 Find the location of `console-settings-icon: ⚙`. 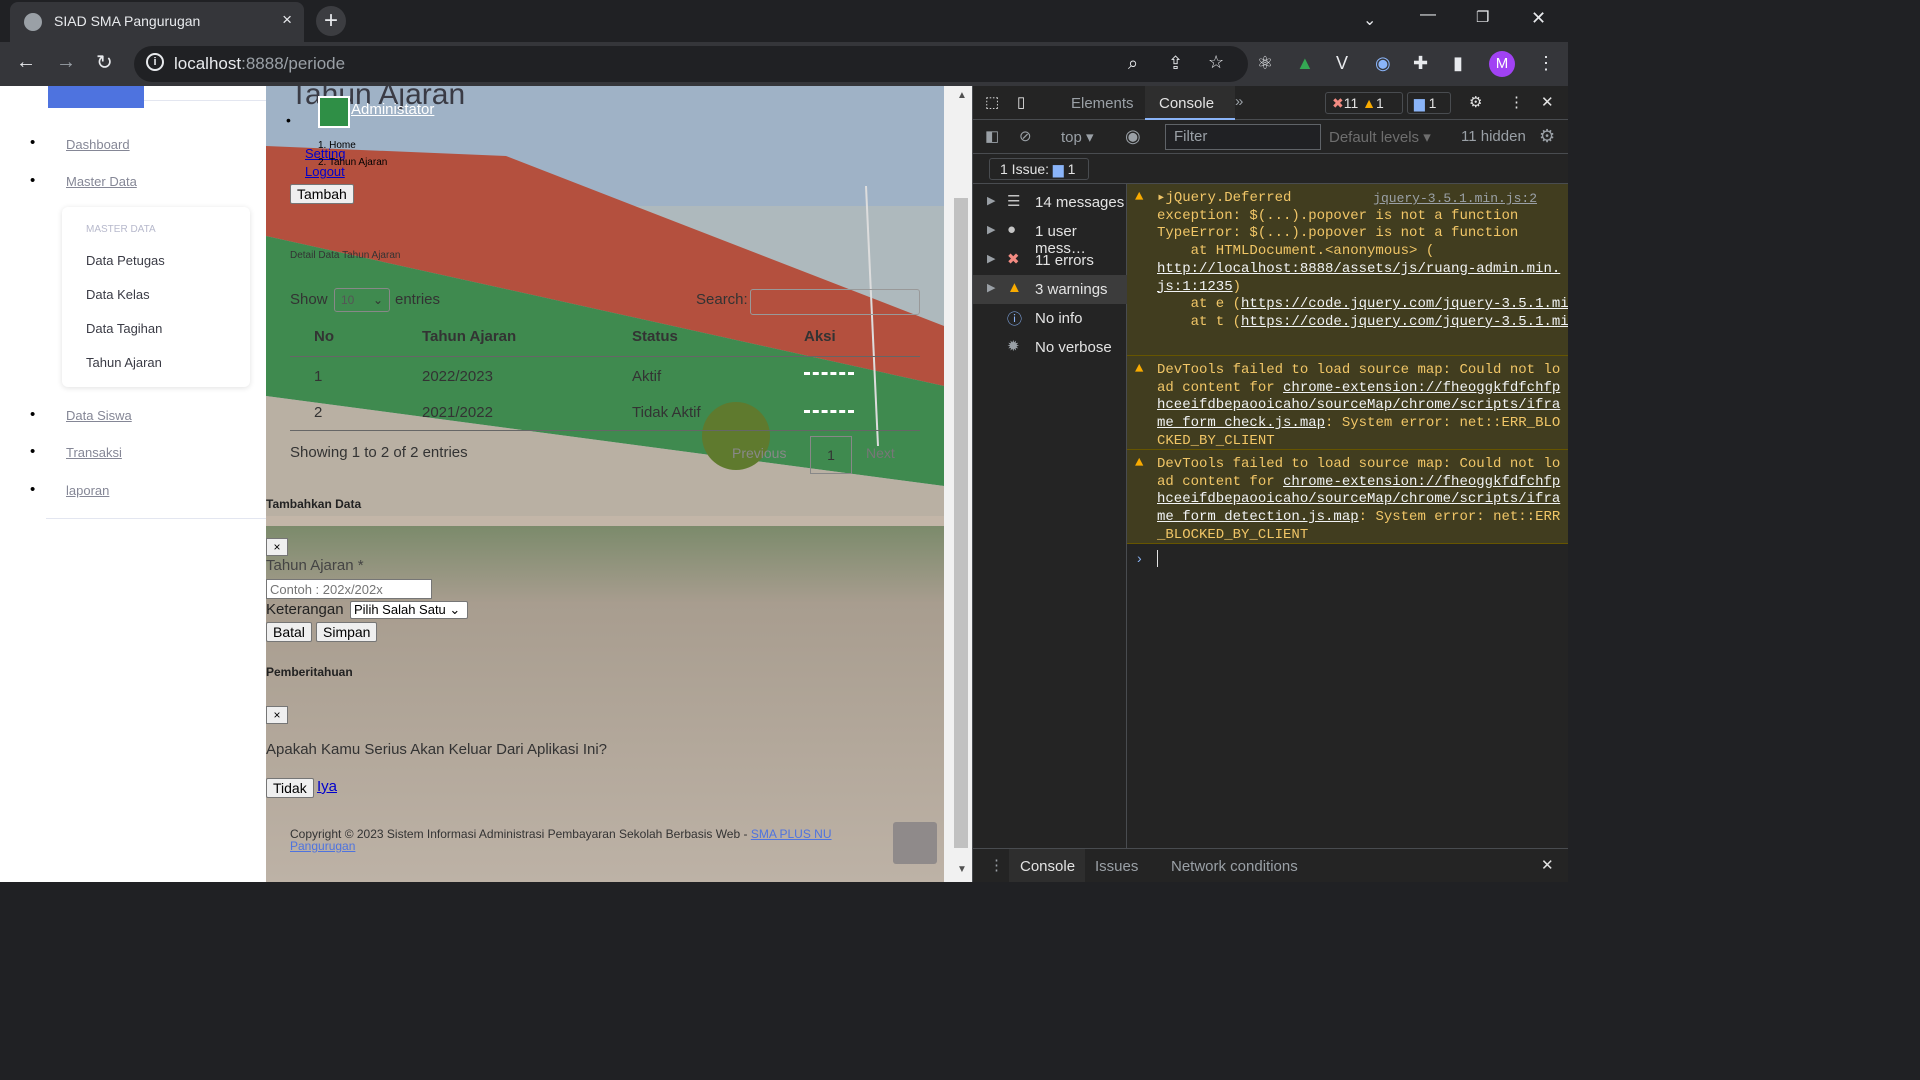

console-settings-icon: ⚙ is located at coordinates (1547, 136).